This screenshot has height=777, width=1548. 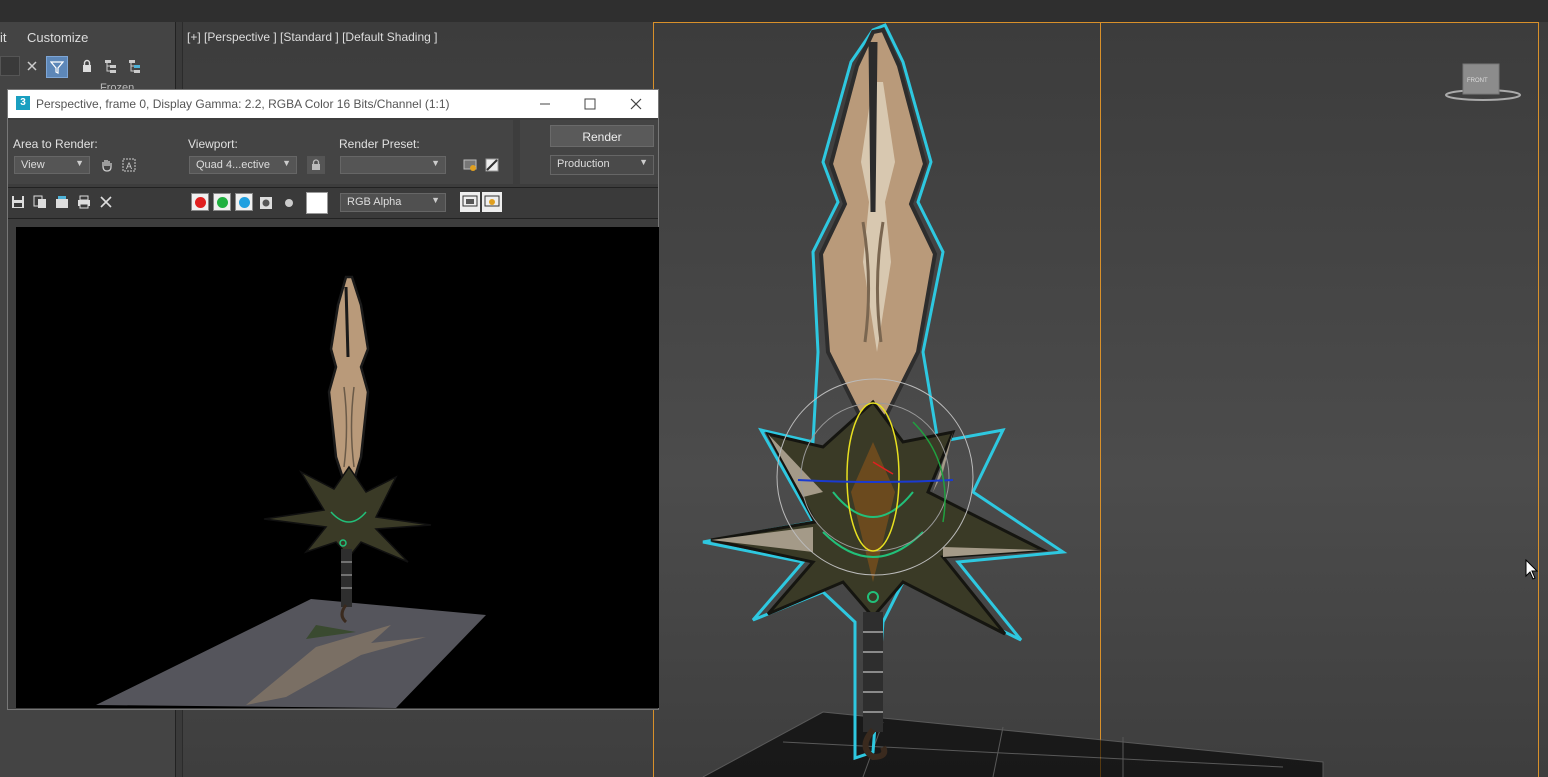 What do you see at coordinates (200, 202) in the screenshot?
I see `red-channel-toggle` at bounding box center [200, 202].